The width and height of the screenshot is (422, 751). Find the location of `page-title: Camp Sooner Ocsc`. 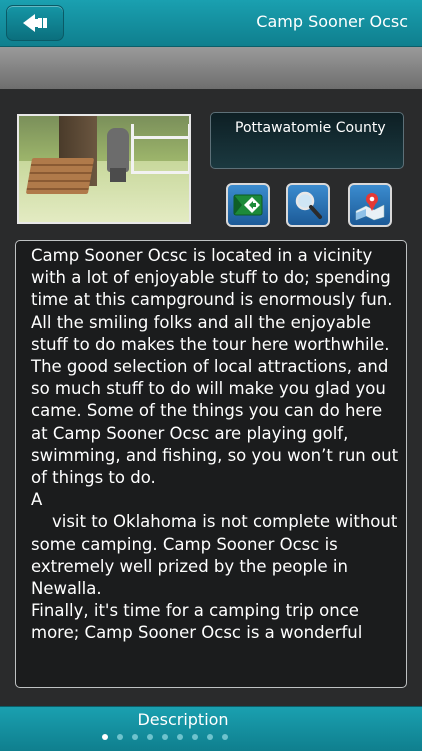

page-title: Camp Sooner Ocsc is located at coordinates (332, 21).